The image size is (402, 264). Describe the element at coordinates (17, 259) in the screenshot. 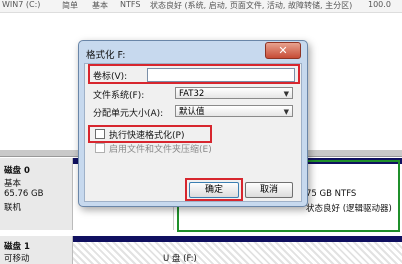

I see `disk1-type: 可移动` at that location.